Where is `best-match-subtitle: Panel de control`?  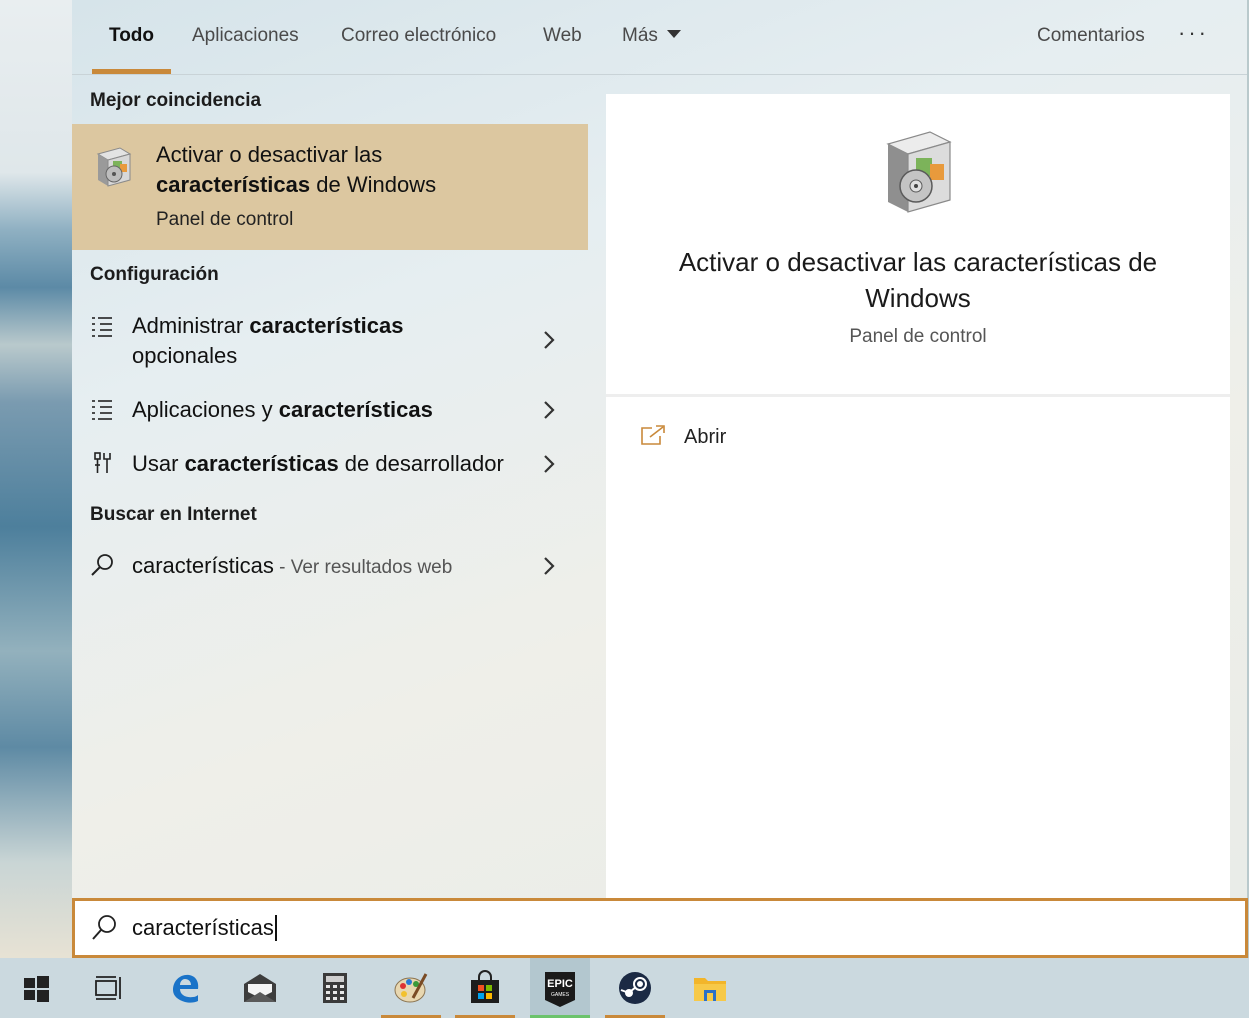 best-match-subtitle: Panel de control is located at coordinates (225, 219).